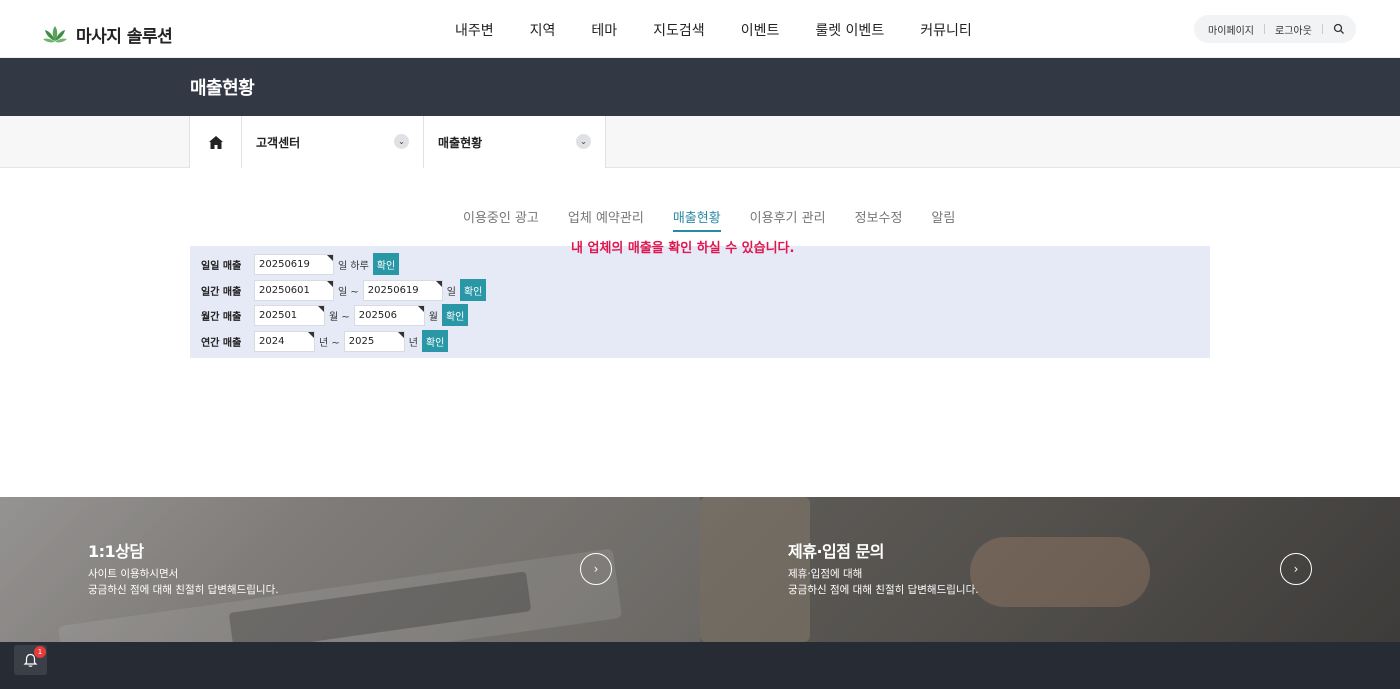 This screenshot has height=689, width=1400. I want to click on page-title: 매출현황, so click(222, 88).